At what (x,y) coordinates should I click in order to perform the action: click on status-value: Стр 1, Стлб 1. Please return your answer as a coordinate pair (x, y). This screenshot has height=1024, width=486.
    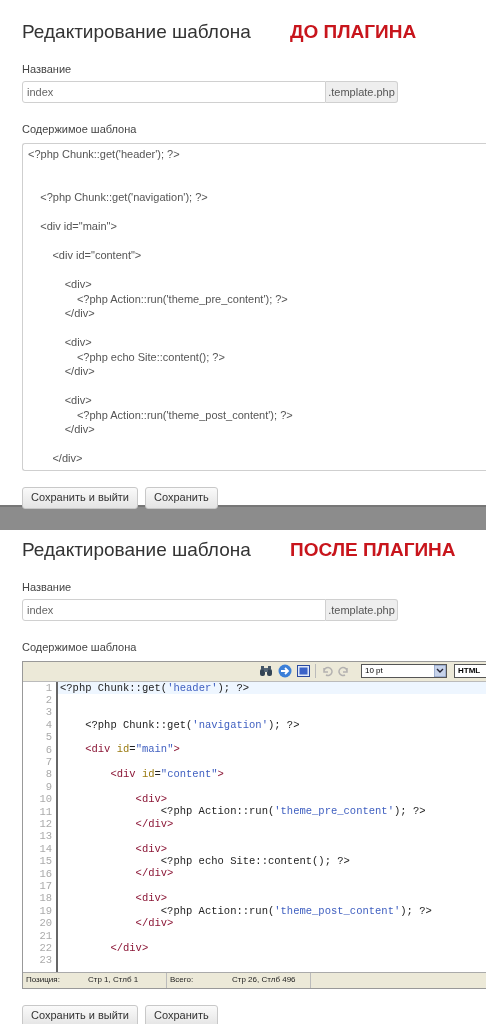
    Looking at the image, I should click on (113, 980).